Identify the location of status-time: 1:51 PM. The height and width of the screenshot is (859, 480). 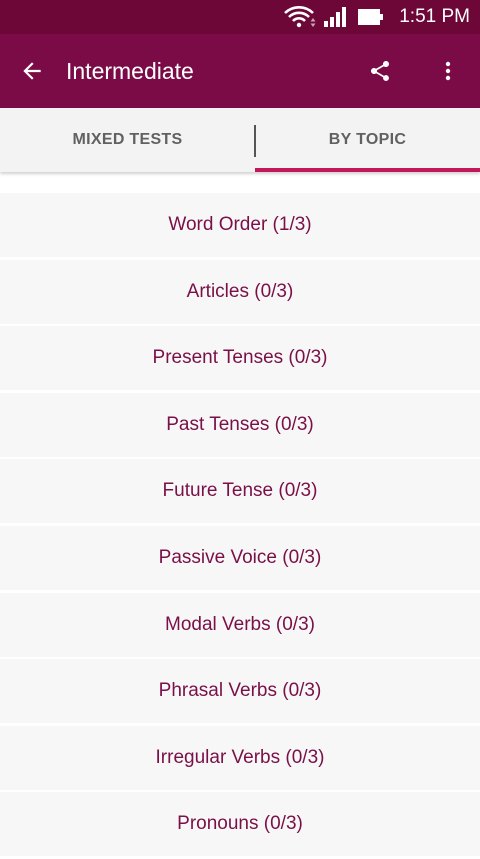
(434, 16).